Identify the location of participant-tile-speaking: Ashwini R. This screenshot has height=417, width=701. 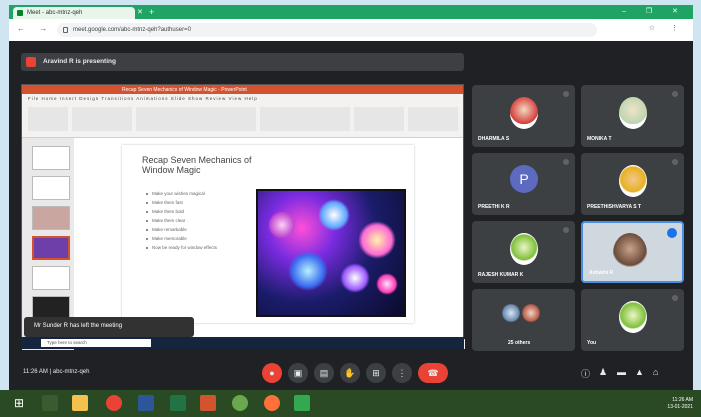
(632, 252).